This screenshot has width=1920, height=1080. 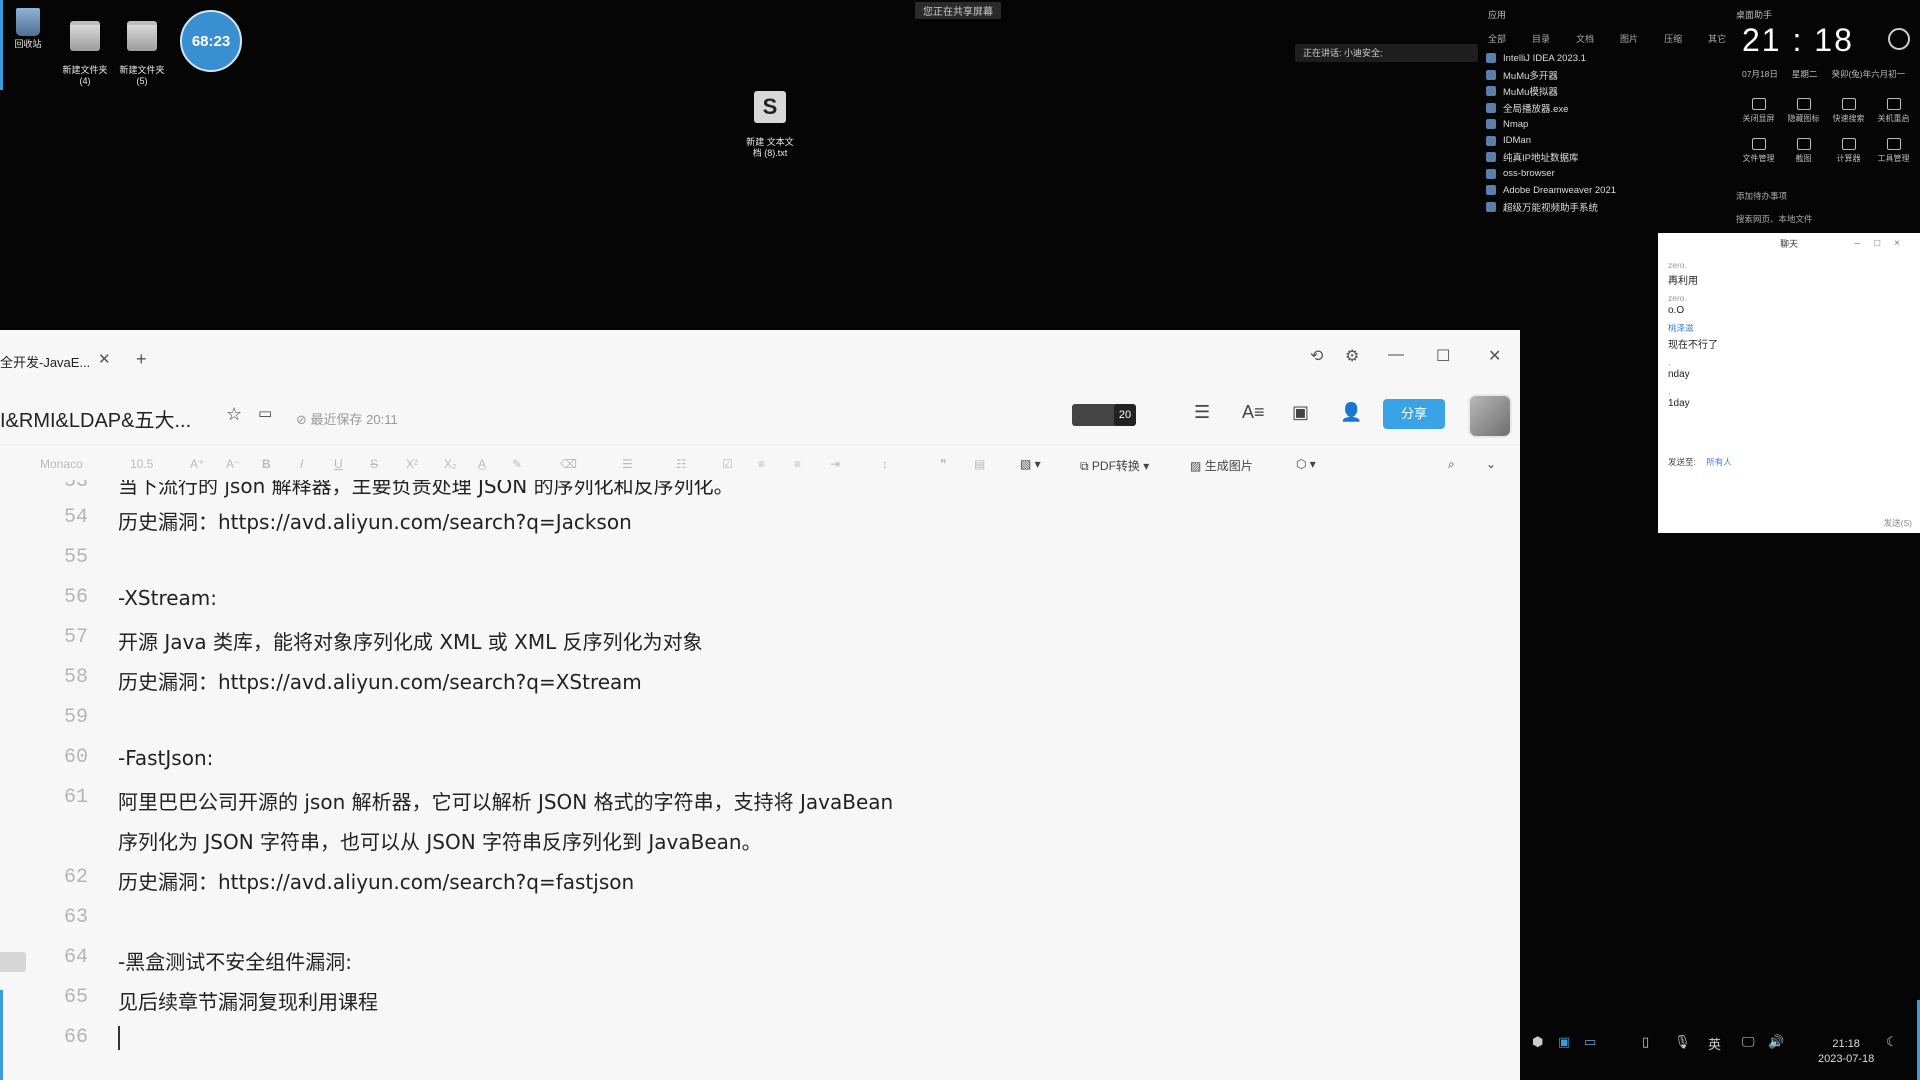 I want to click on app-item: 纯真IP地址数据库, so click(x=1606, y=157).